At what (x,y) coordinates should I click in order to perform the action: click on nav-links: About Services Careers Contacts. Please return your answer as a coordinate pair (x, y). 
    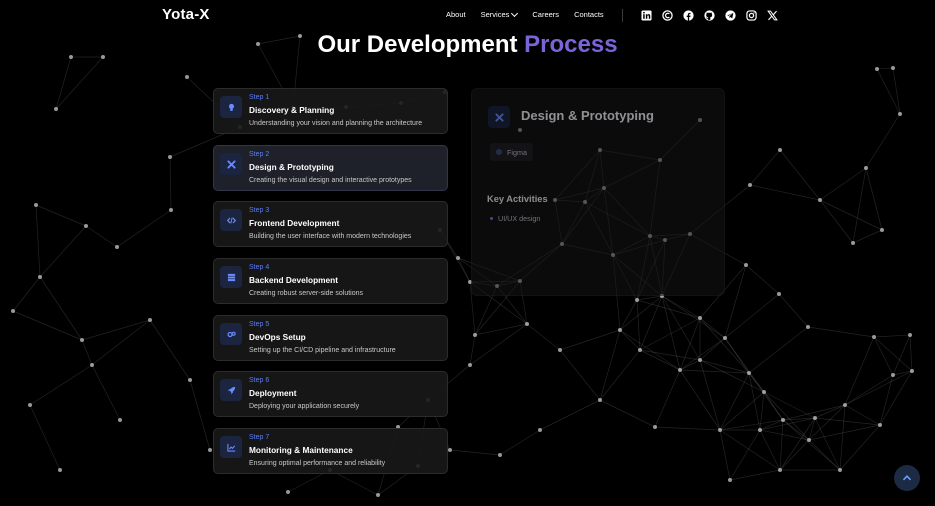
    Looking at the image, I should click on (525, 14).